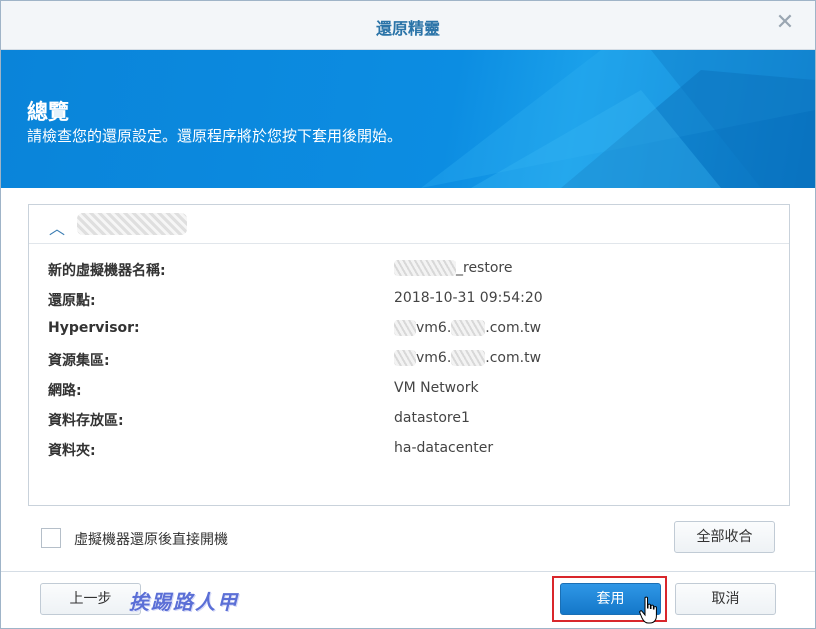 The width and height of the screenshot is (816, 629). What do you see at coordinates (724, 537) in the screenshot?
I see `collapse-all-button: 全部收合` at bounding box center [724, 537].